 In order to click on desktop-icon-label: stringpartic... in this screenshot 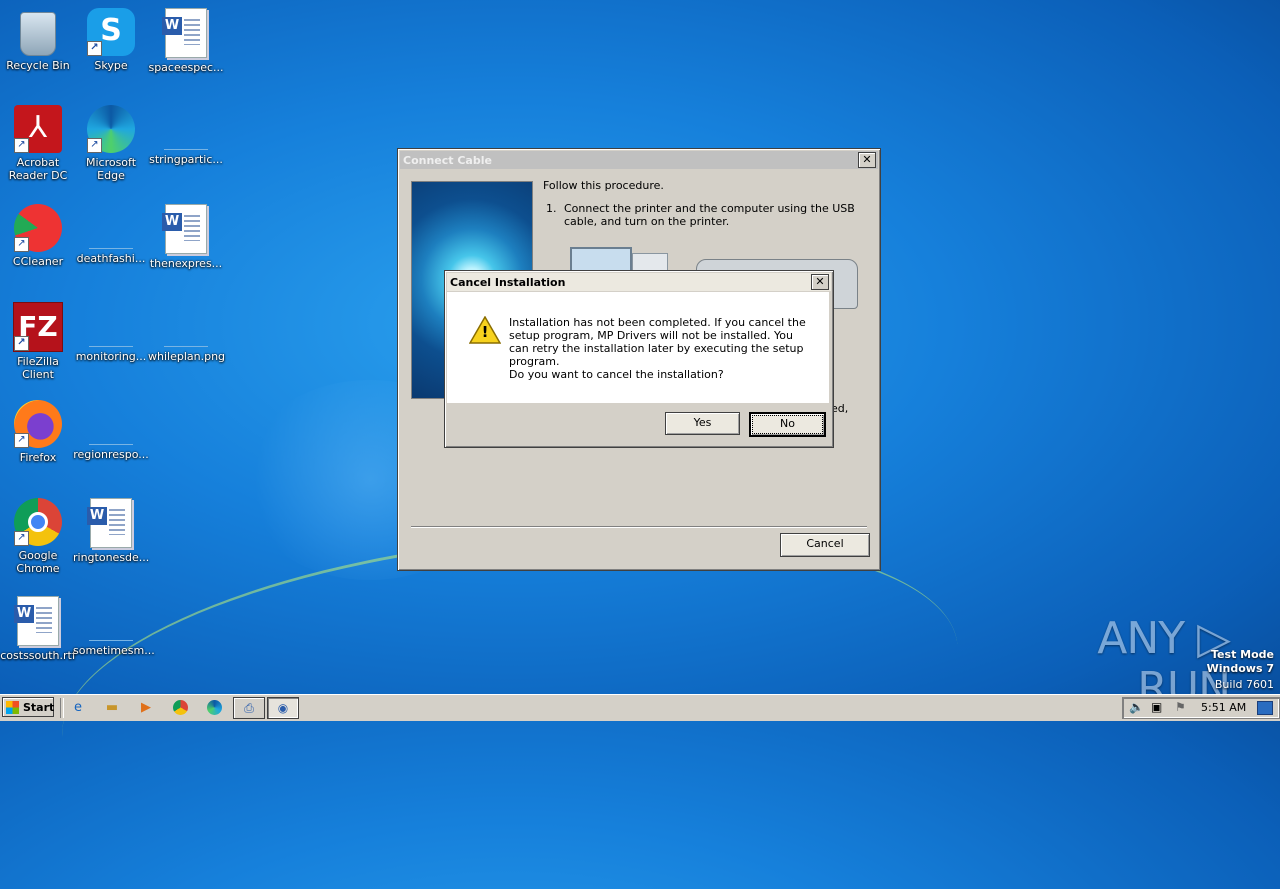, I will do `click(186, 159)`.